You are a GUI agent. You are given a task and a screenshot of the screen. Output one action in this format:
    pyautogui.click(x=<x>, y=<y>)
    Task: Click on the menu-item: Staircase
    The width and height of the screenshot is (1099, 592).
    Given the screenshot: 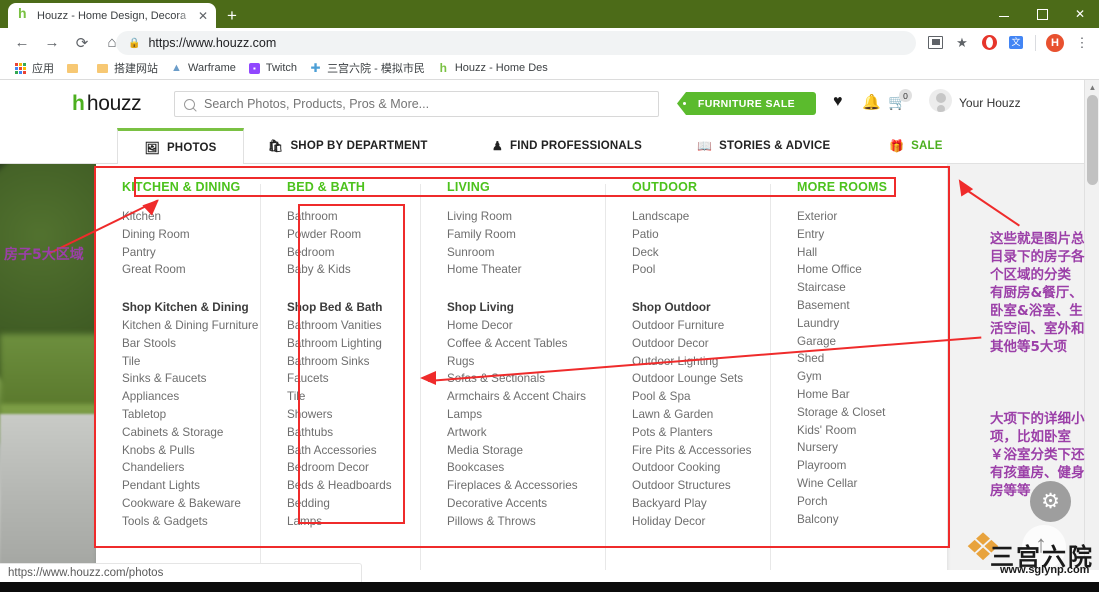 What is the action you would take?
    pyautogui.click(x=857, y=288)
    